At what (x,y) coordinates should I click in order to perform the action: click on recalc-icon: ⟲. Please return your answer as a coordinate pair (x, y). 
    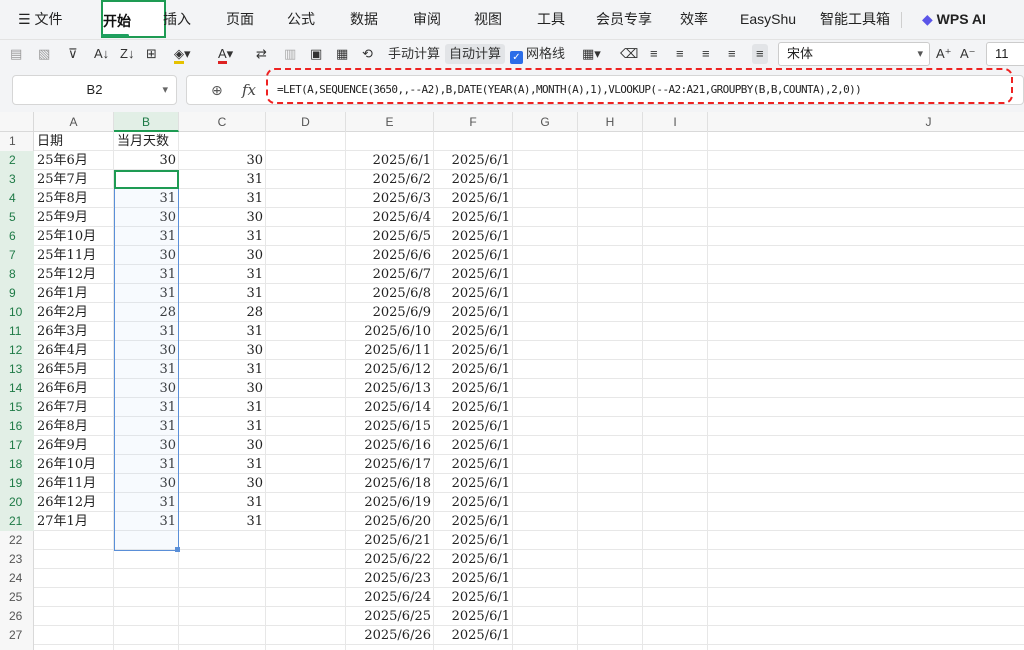
    Looking at the image, I should click on (367, 54).